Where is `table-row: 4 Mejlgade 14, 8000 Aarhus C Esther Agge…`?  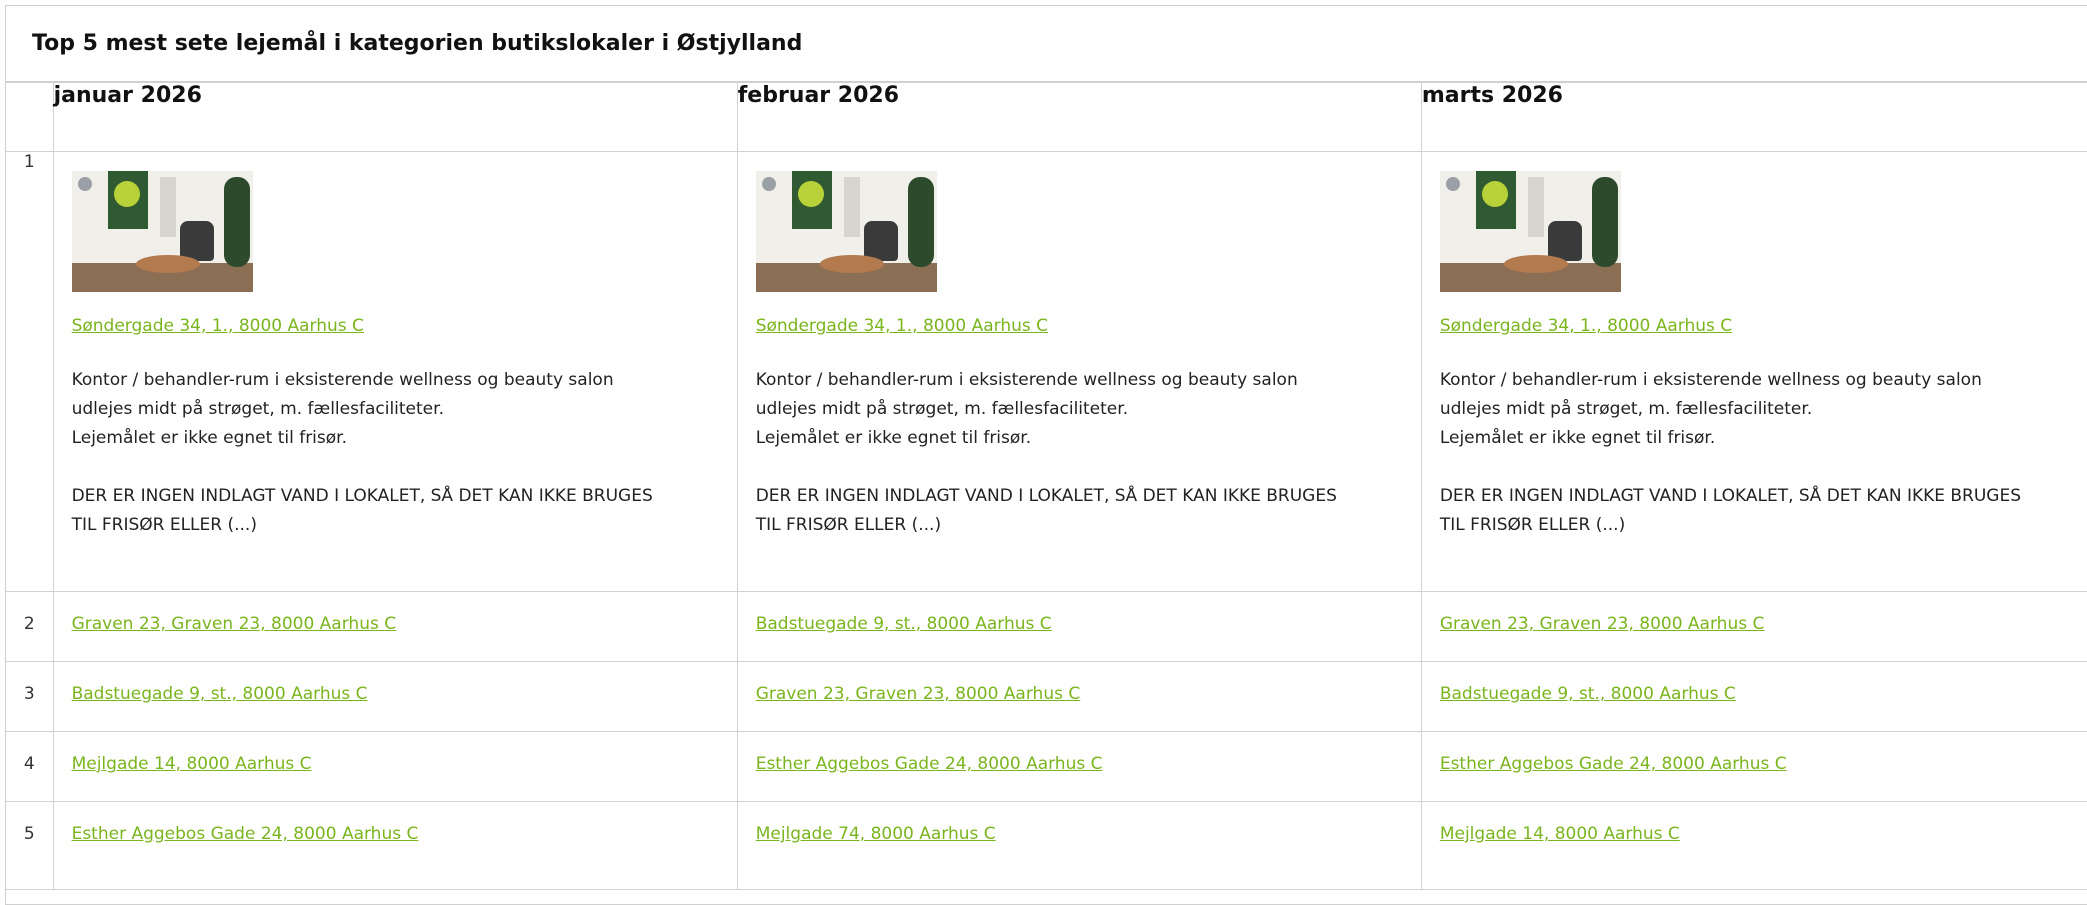
table-row: 4 Mejlgade 14, 8000 Aarhus C Esther Agge… is located at coordinates (1046, 766).